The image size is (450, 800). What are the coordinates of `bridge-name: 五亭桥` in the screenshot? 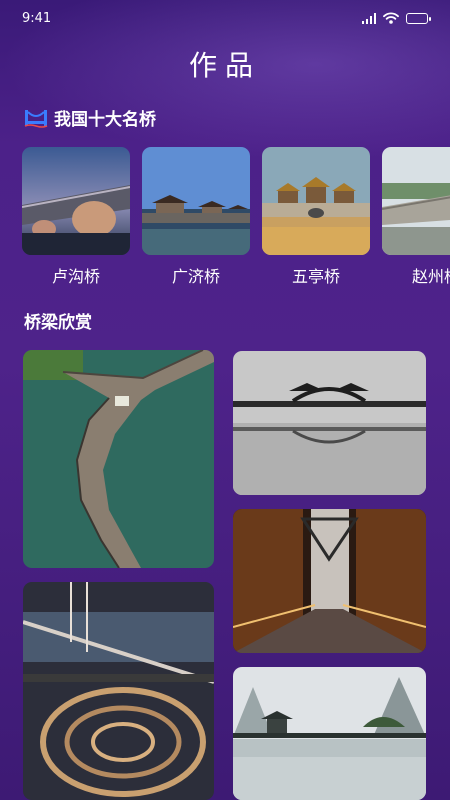 It's located at (315, 276).